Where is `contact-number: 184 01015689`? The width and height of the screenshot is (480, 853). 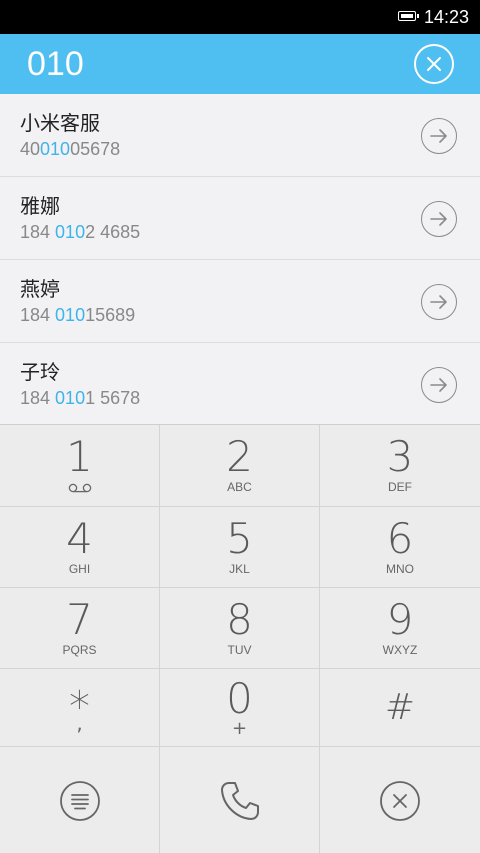 contact-number: 184 01015689 is located at coordinates (77, 315).